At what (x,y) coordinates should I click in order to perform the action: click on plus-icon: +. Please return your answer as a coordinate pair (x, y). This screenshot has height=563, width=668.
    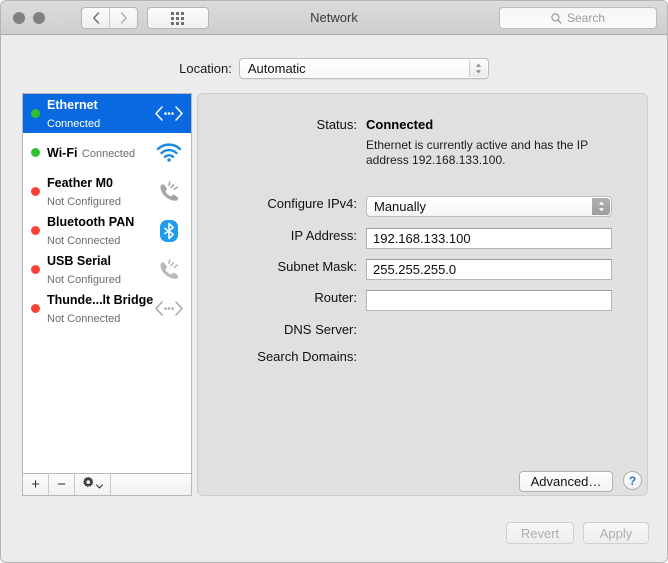
    Looking at the image, I should click on (35, 484).